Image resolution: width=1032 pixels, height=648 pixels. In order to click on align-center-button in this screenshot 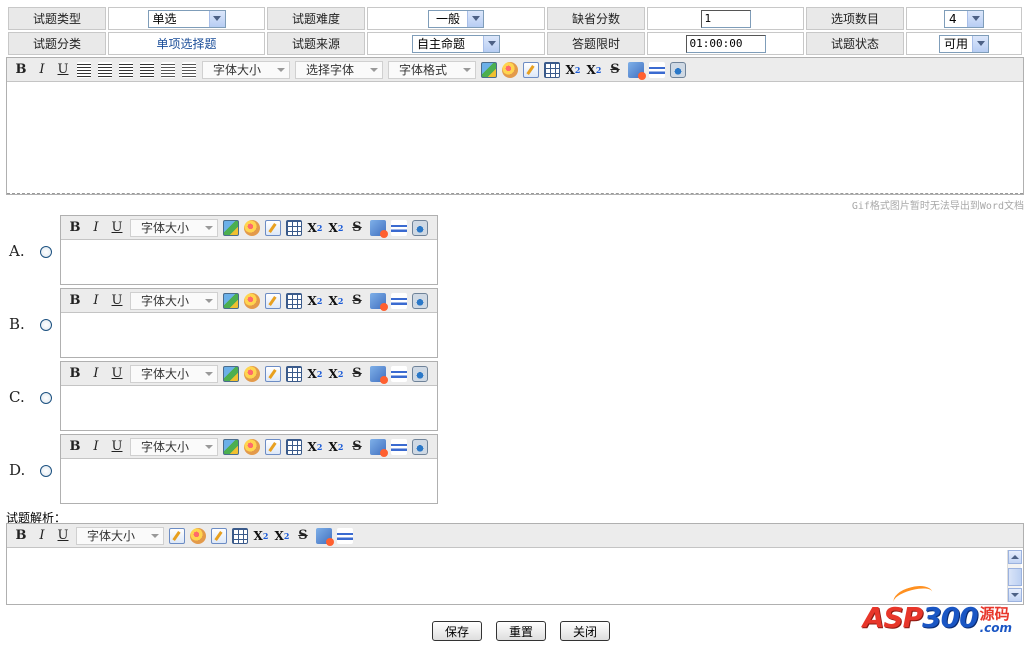, I will do `click(105, 70)`.